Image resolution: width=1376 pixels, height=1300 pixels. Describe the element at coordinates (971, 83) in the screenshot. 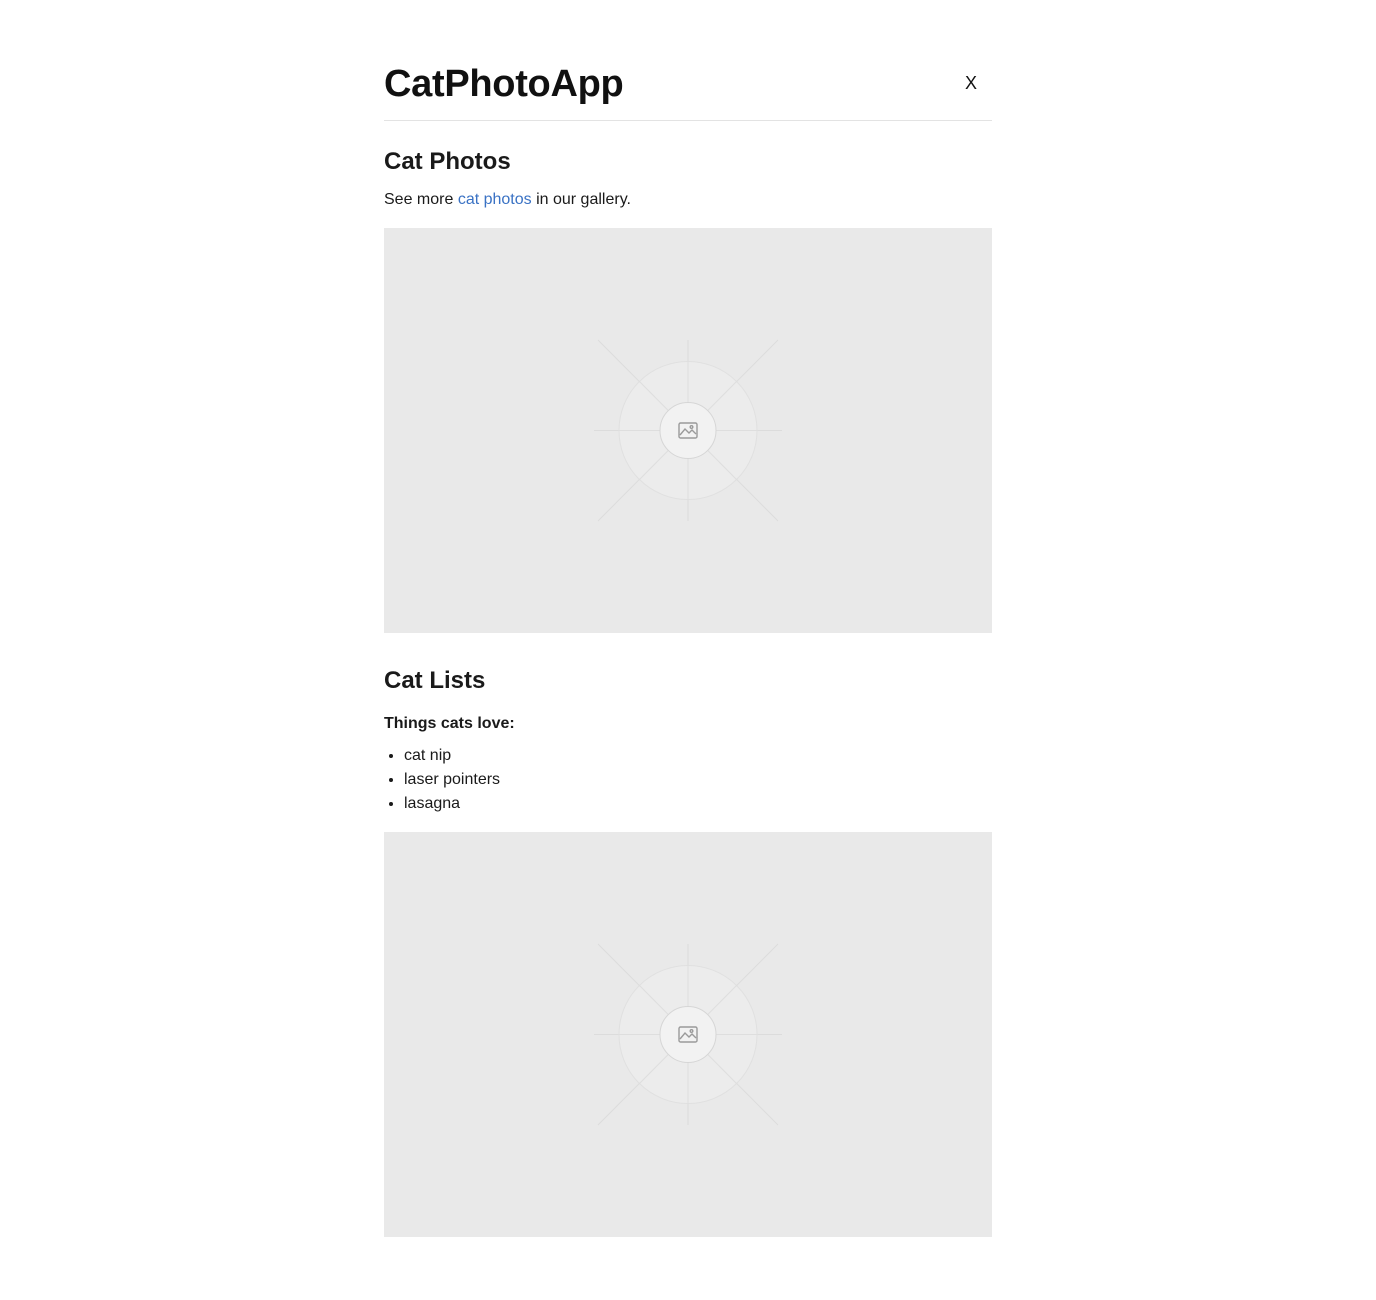

I see `close-button: X` at that location.